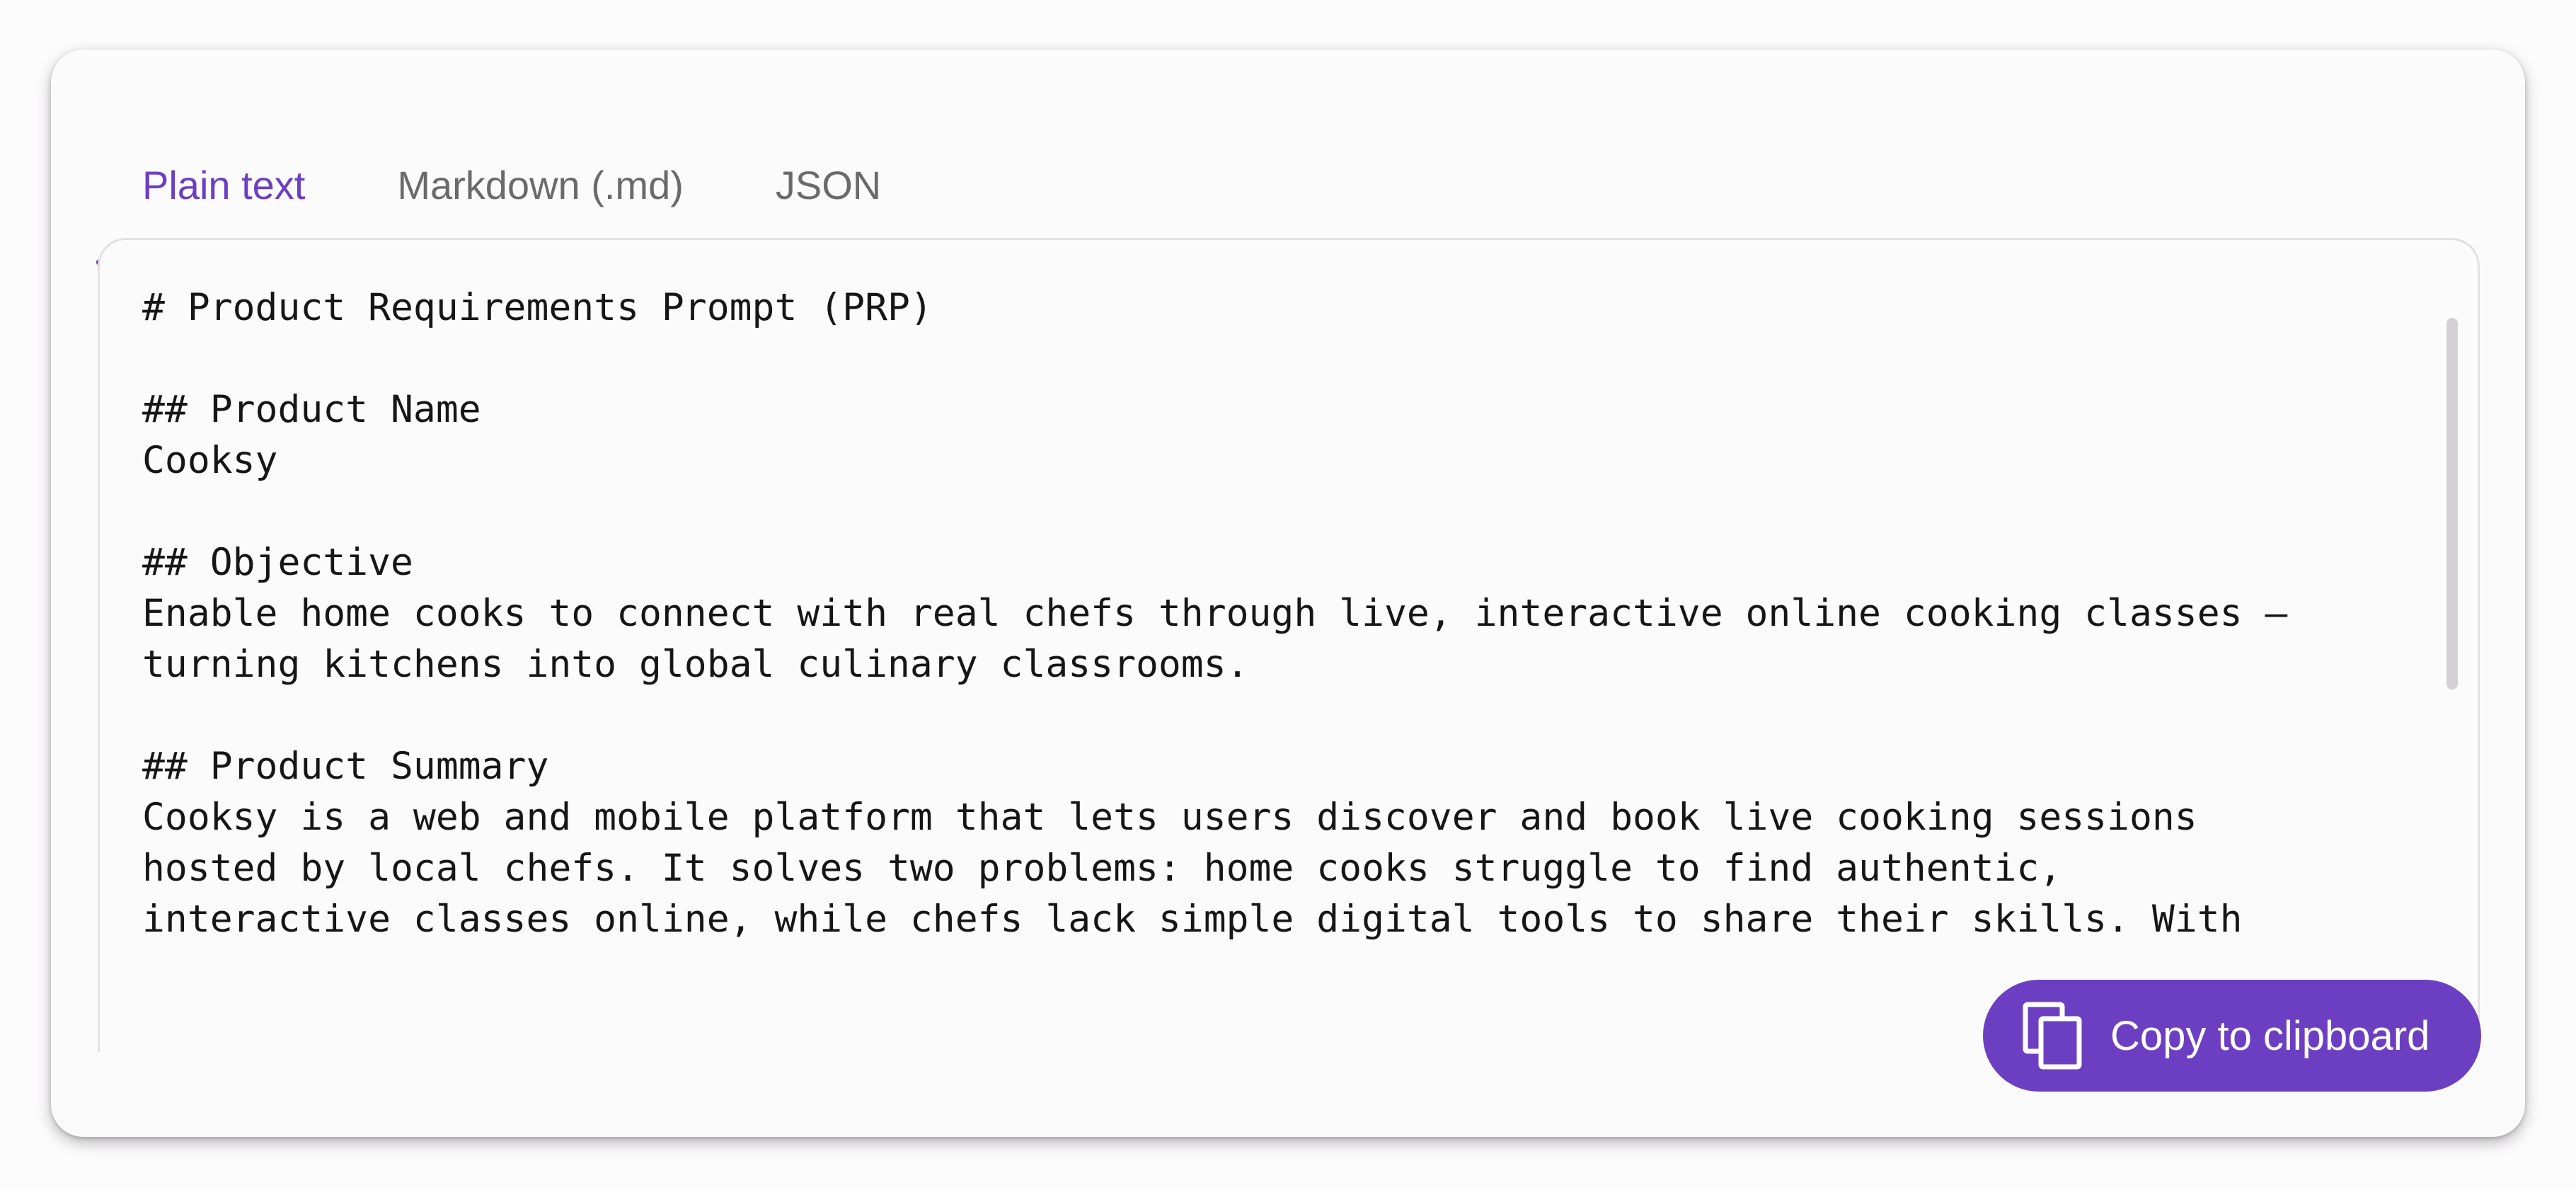  I want to click on scrollbar, so click(2454, 654).